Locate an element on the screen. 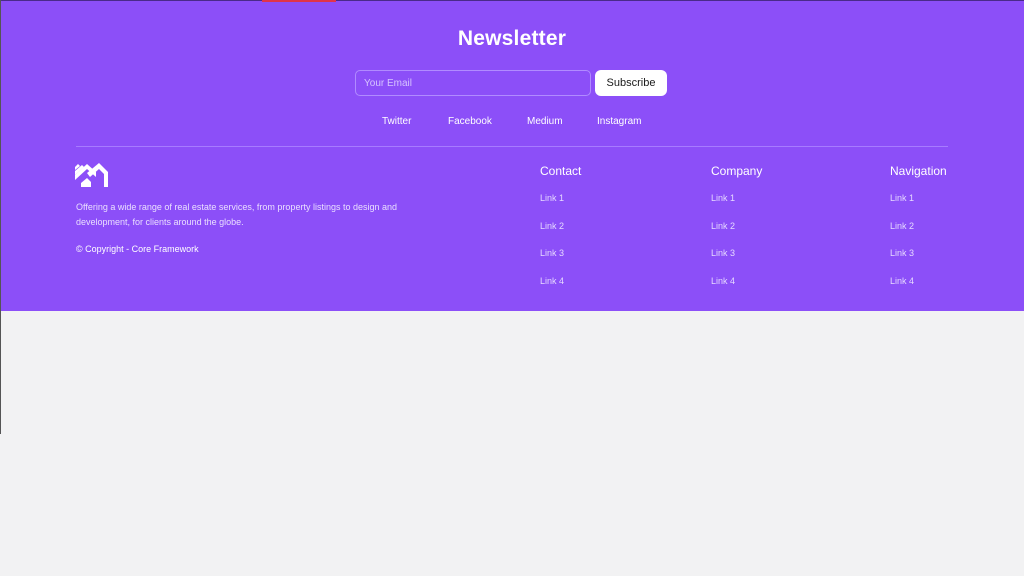 This screenshot has width=1024, height=576. navigation-link-4: Link 4 is located at coordinates (918, 289).